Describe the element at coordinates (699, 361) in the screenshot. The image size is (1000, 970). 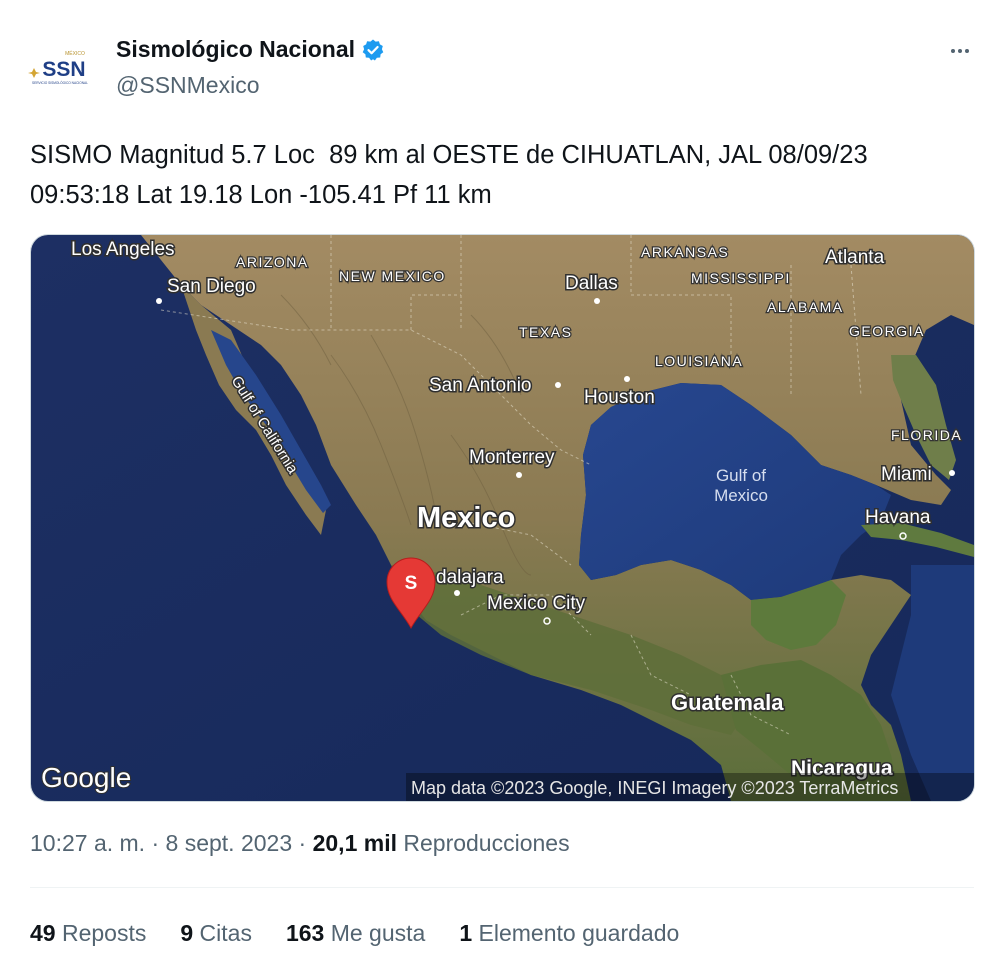
I see `map-label-louisiana: LOUISIANA` at that location.